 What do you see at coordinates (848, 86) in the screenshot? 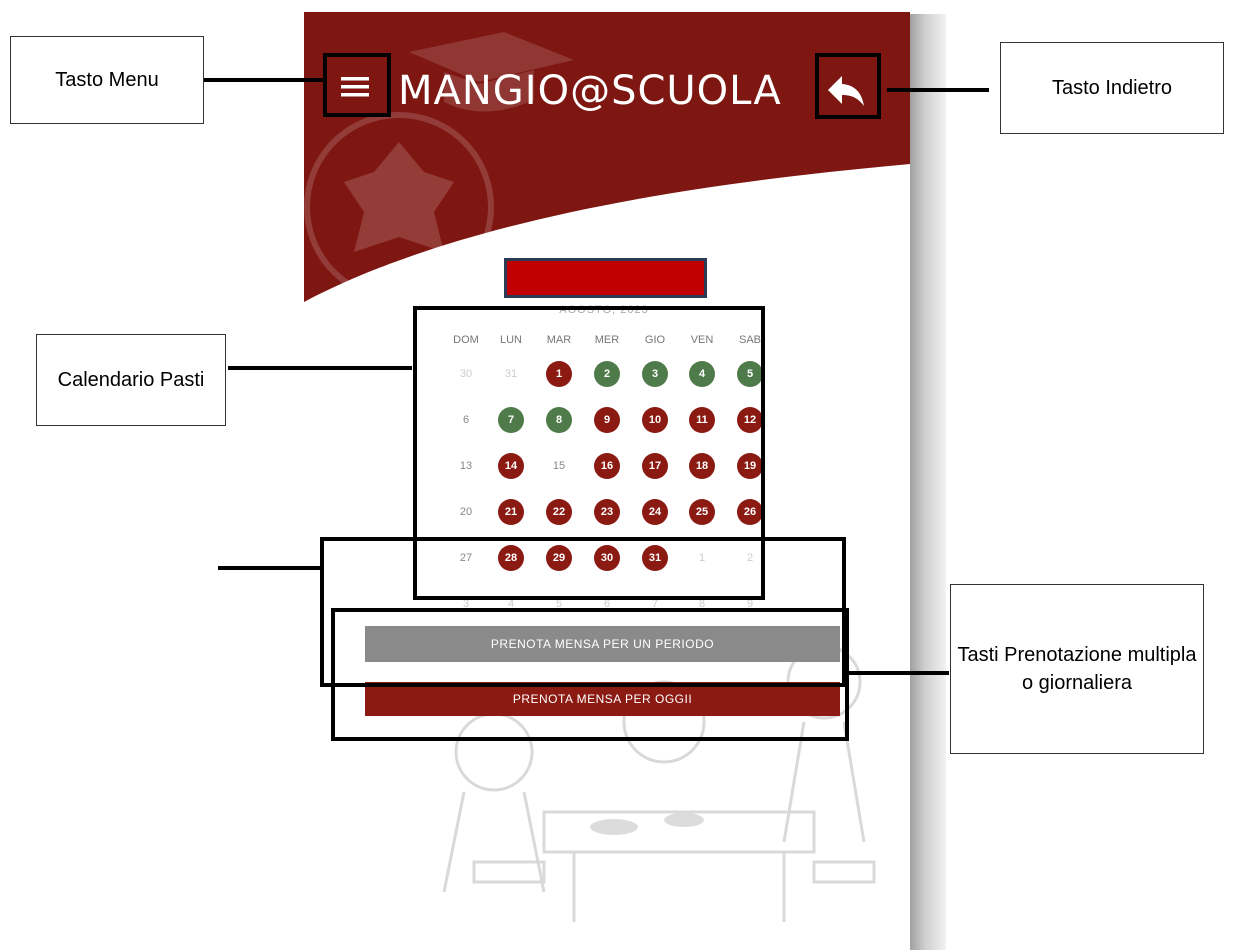
I see `back-highlight-box` at bounding box center [848, 86].